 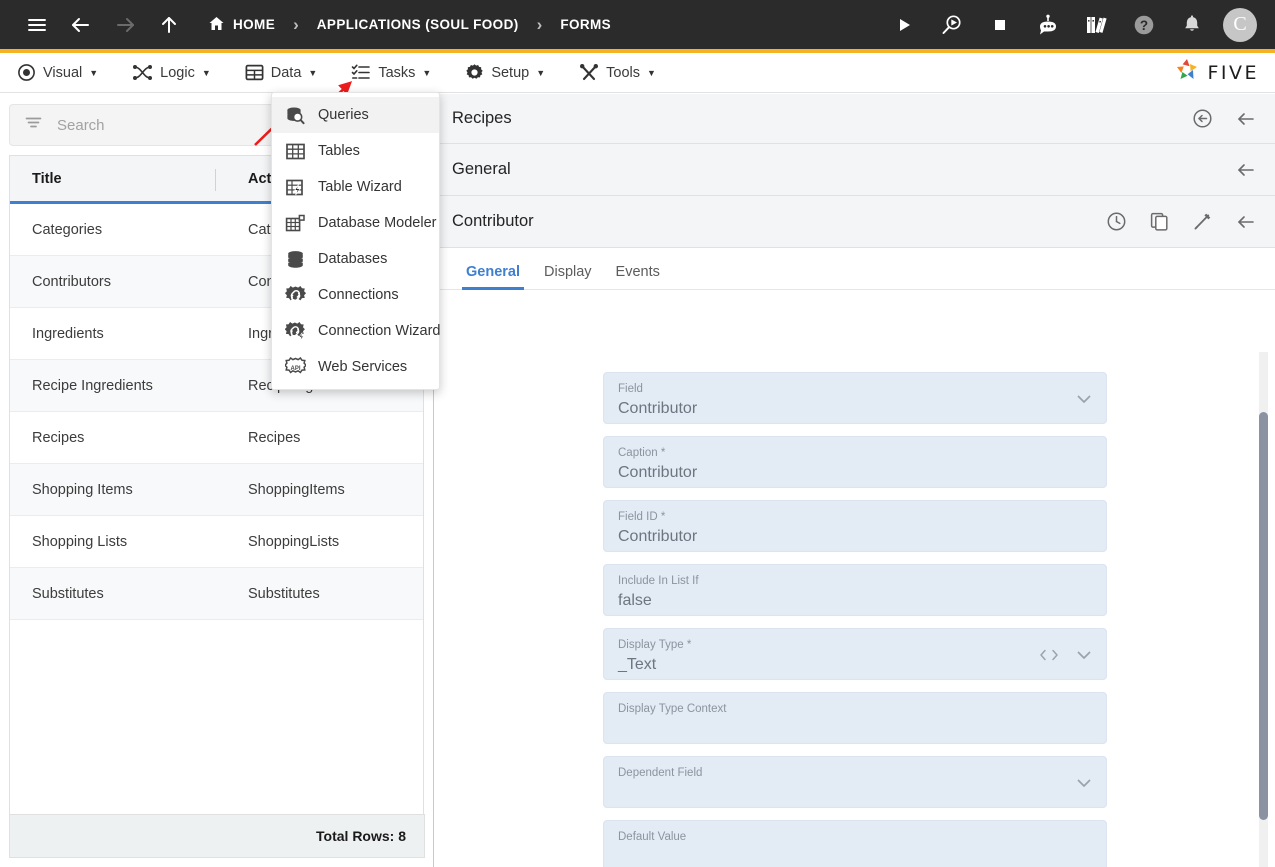 What do you see at coordinates (305, 25) in the screenshot?
I see `topbar-left-group: HOME › APPLICATIONS (SOUL FOOD) › FORMS` at bounding box center [305, 25].